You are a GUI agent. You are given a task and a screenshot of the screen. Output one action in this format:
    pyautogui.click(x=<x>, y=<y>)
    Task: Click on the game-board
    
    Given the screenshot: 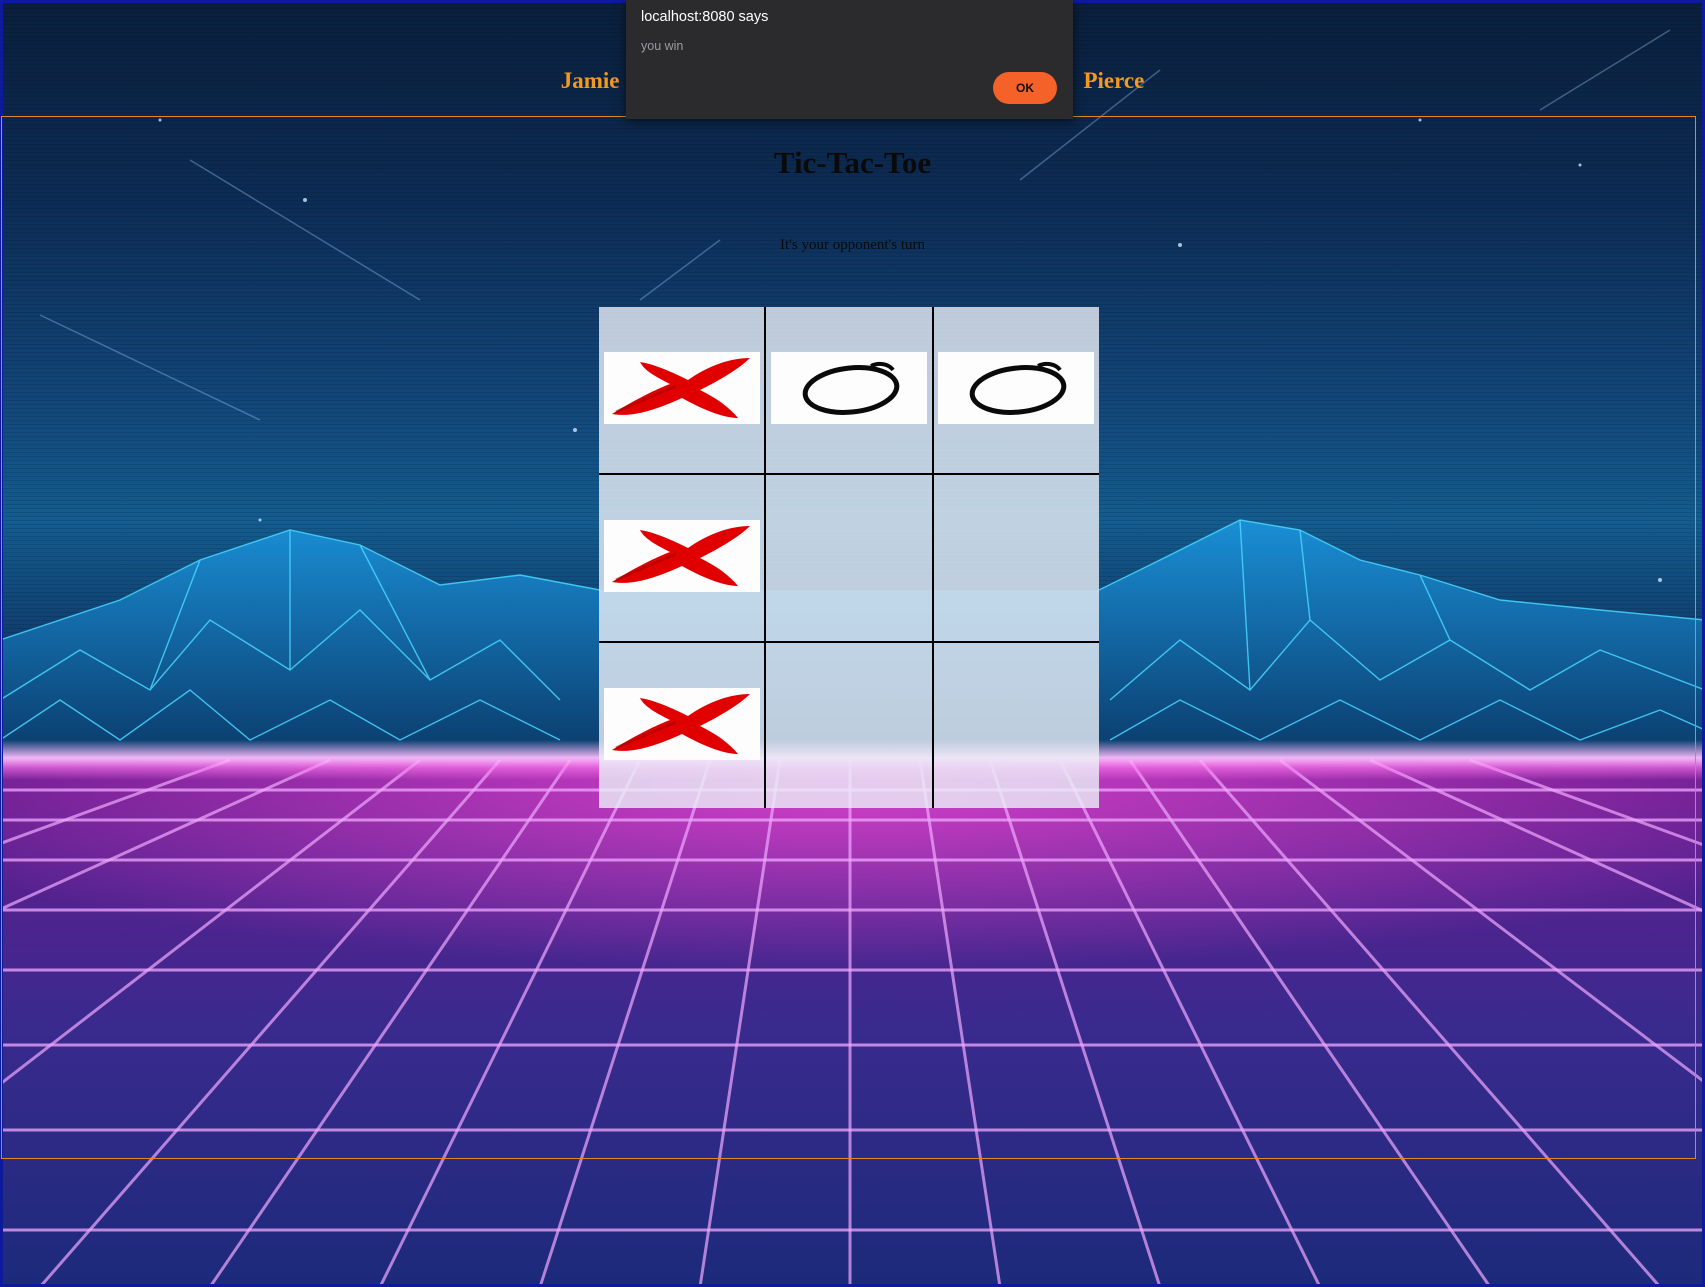 What is the action you would take?
    pyautogui.click(x=849, y=557)
    